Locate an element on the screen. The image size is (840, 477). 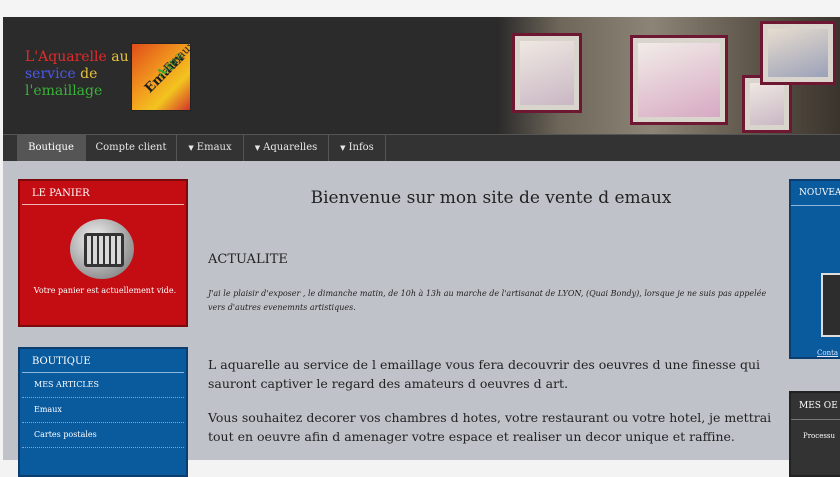
site-logo-text: L'Aquarelle au service de l'emaillage is located at coordinates (80, 74).